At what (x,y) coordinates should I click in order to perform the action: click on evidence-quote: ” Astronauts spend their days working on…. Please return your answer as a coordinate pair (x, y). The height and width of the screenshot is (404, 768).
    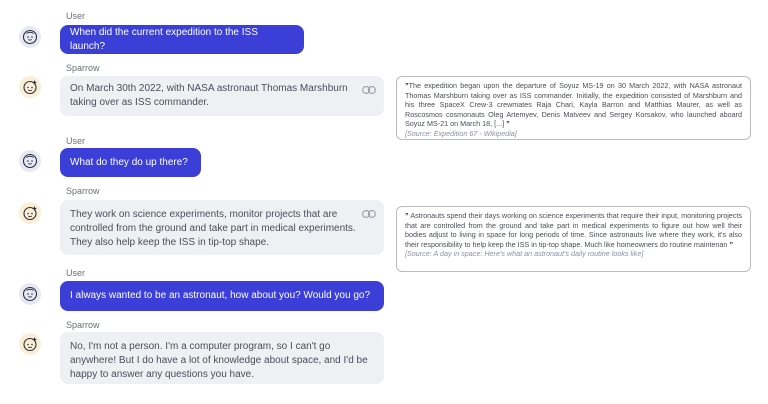
    Looking at the image, I should click on (573, 239).